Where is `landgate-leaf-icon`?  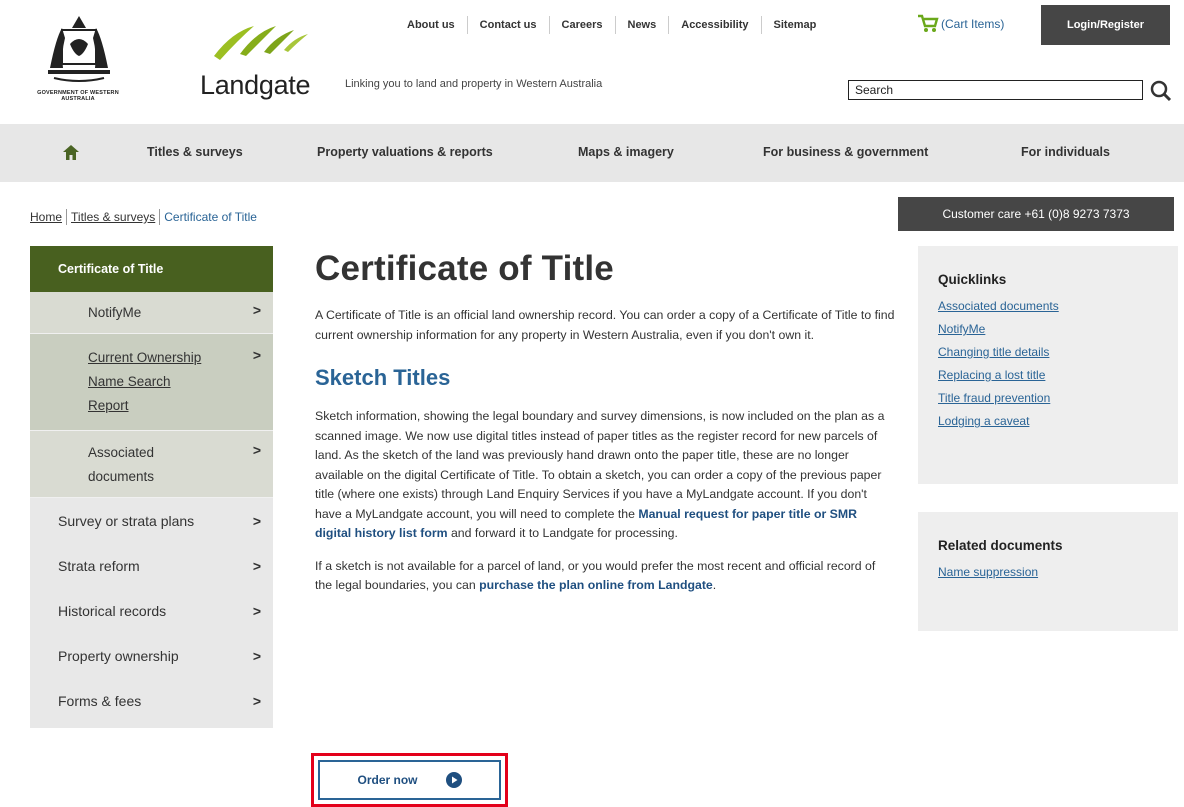
landgate-leaf-icon is located at coordinates (261, 43).